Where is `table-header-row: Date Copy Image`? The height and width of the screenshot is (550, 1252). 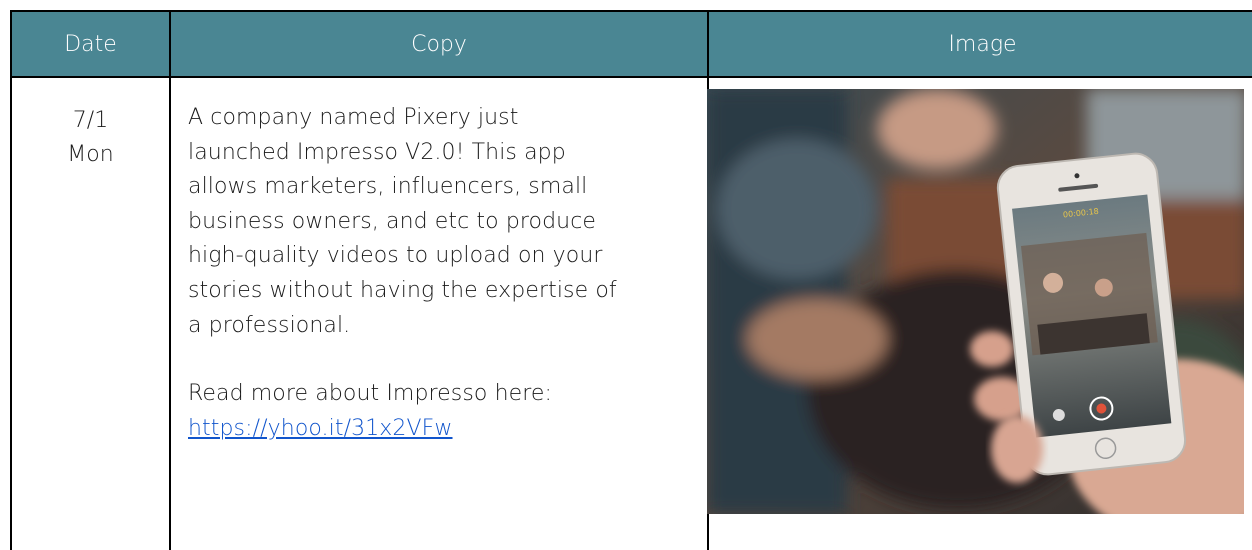 table-header-row: Date Copy Image is located at coordinates (632, 45).